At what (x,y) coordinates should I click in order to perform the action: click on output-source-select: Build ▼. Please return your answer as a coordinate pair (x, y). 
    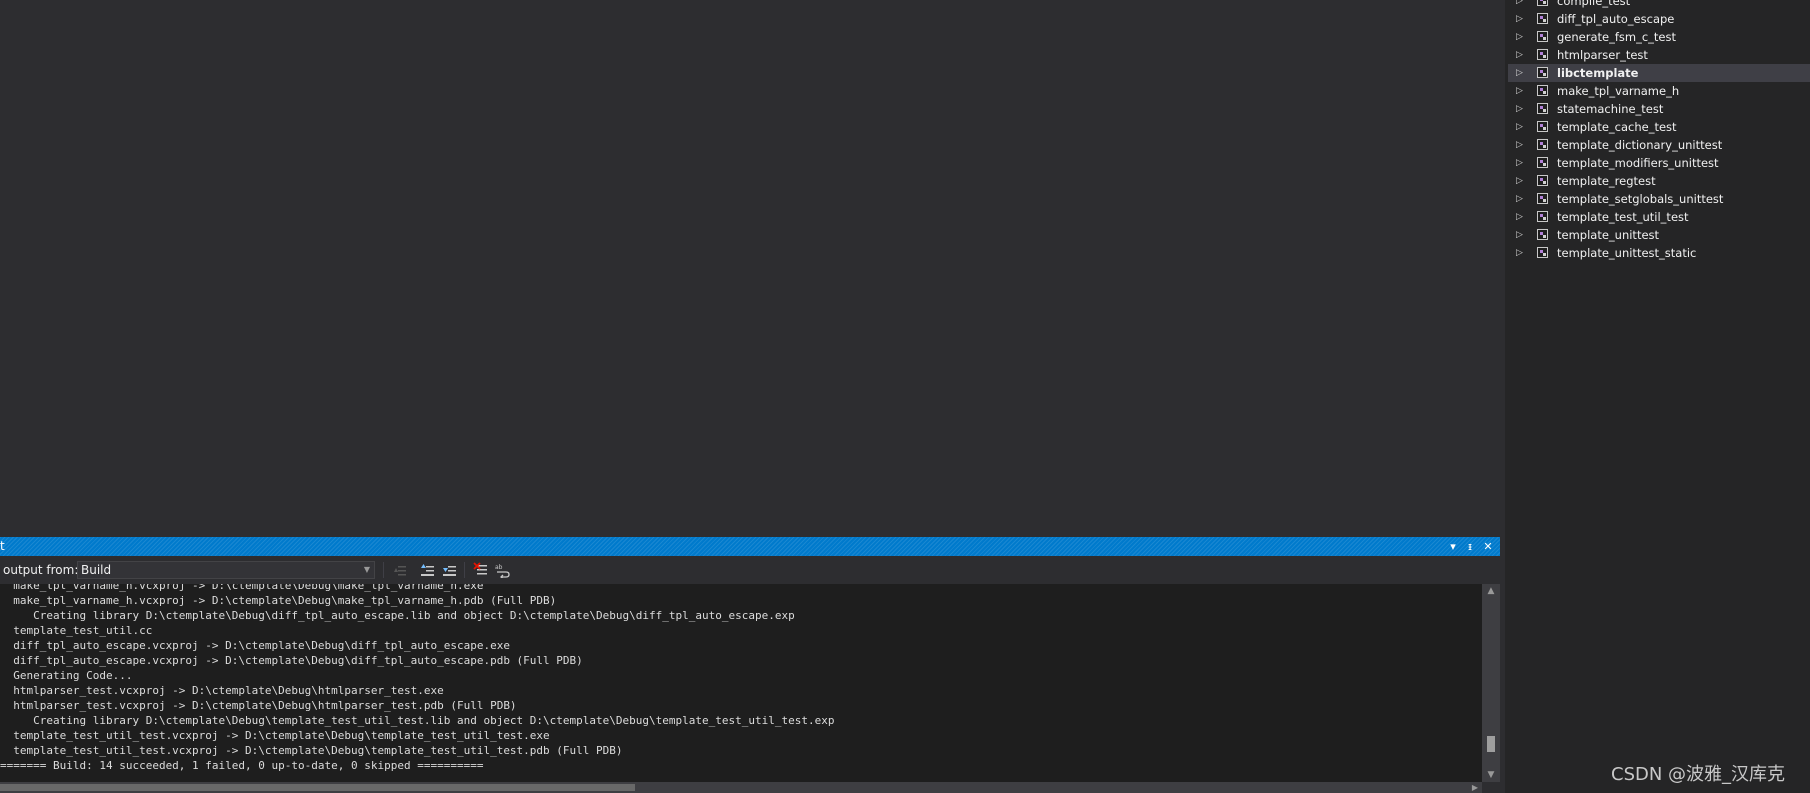
    Looking at the image, I should click on (226, 570).